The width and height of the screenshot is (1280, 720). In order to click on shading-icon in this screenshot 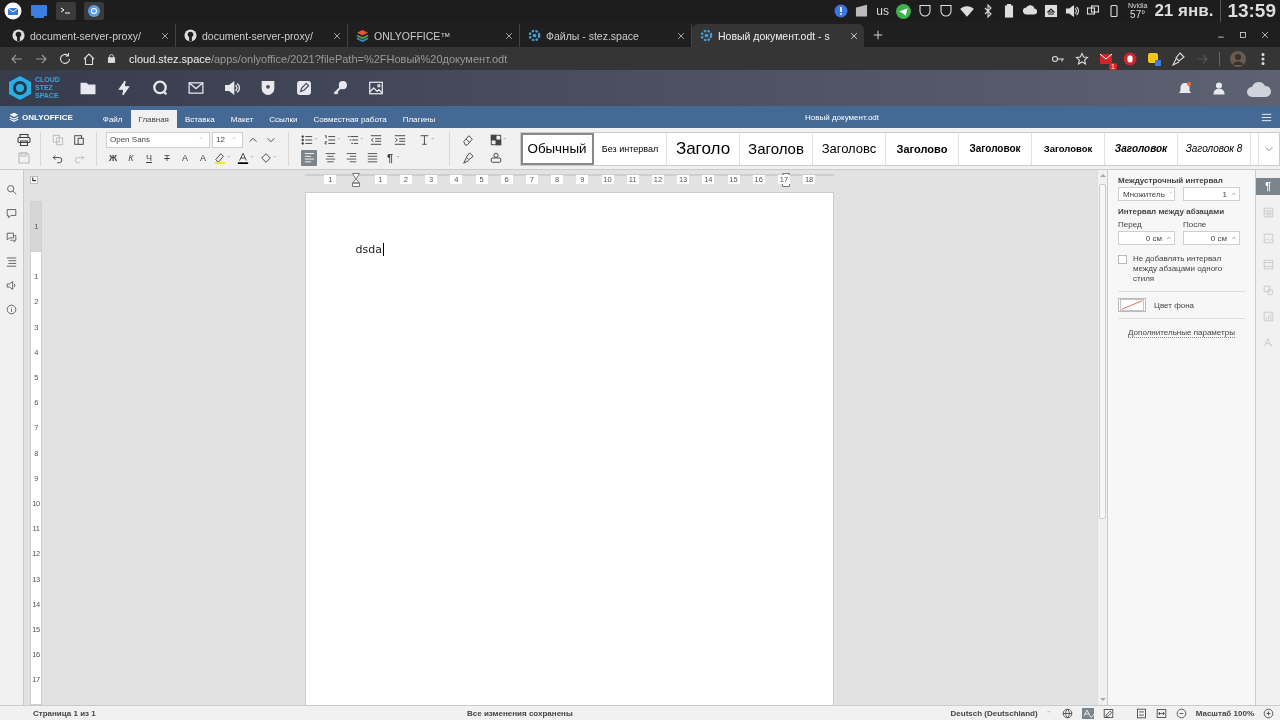, I will do `click(266, 157)`.